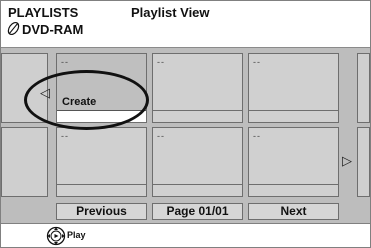 The width and height of the screenshot is (371, 248). Describe the element at coordinates (24, 162) in the screenshot. I see `prev-page-cell-bottom` at that location.